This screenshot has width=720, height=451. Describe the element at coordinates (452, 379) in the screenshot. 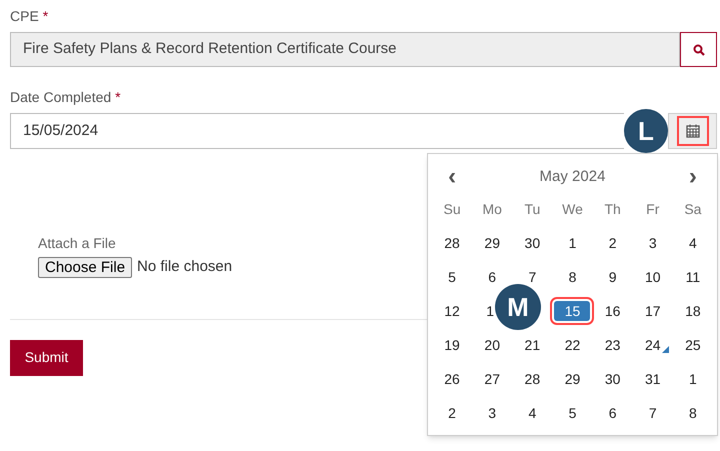

I see `calendar-day: 26` at that location.